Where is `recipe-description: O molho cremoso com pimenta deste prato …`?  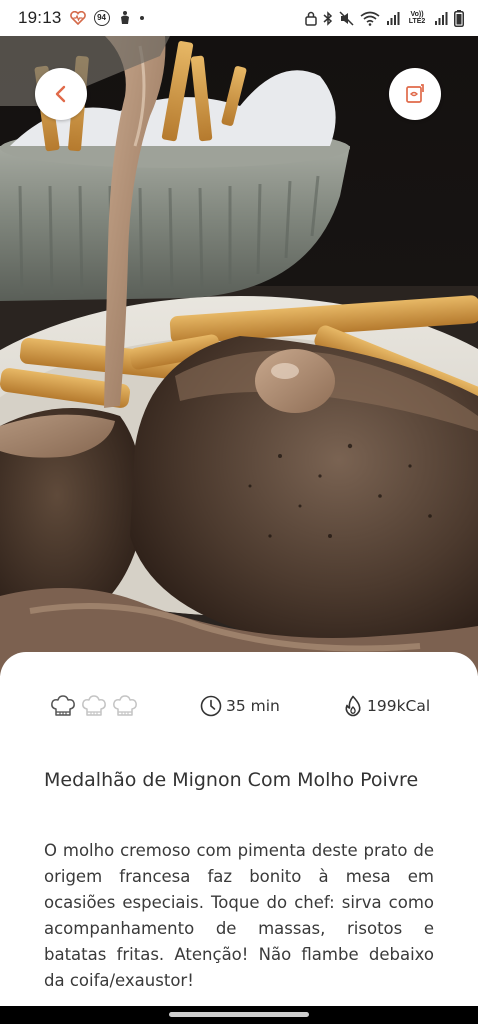 recipe-description: O molho cremoso com pimenta deste prato … is located at coordinates (239, 915).